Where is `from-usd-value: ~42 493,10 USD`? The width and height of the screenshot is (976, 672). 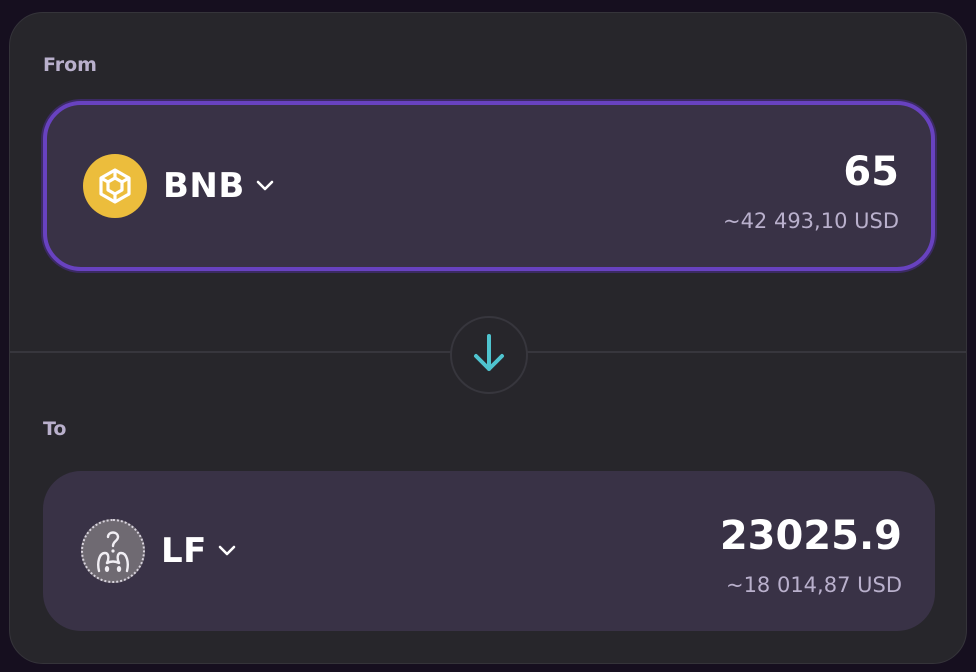
from-usd-value: ~42 493,10 USD is located at coordinates (810, 221).